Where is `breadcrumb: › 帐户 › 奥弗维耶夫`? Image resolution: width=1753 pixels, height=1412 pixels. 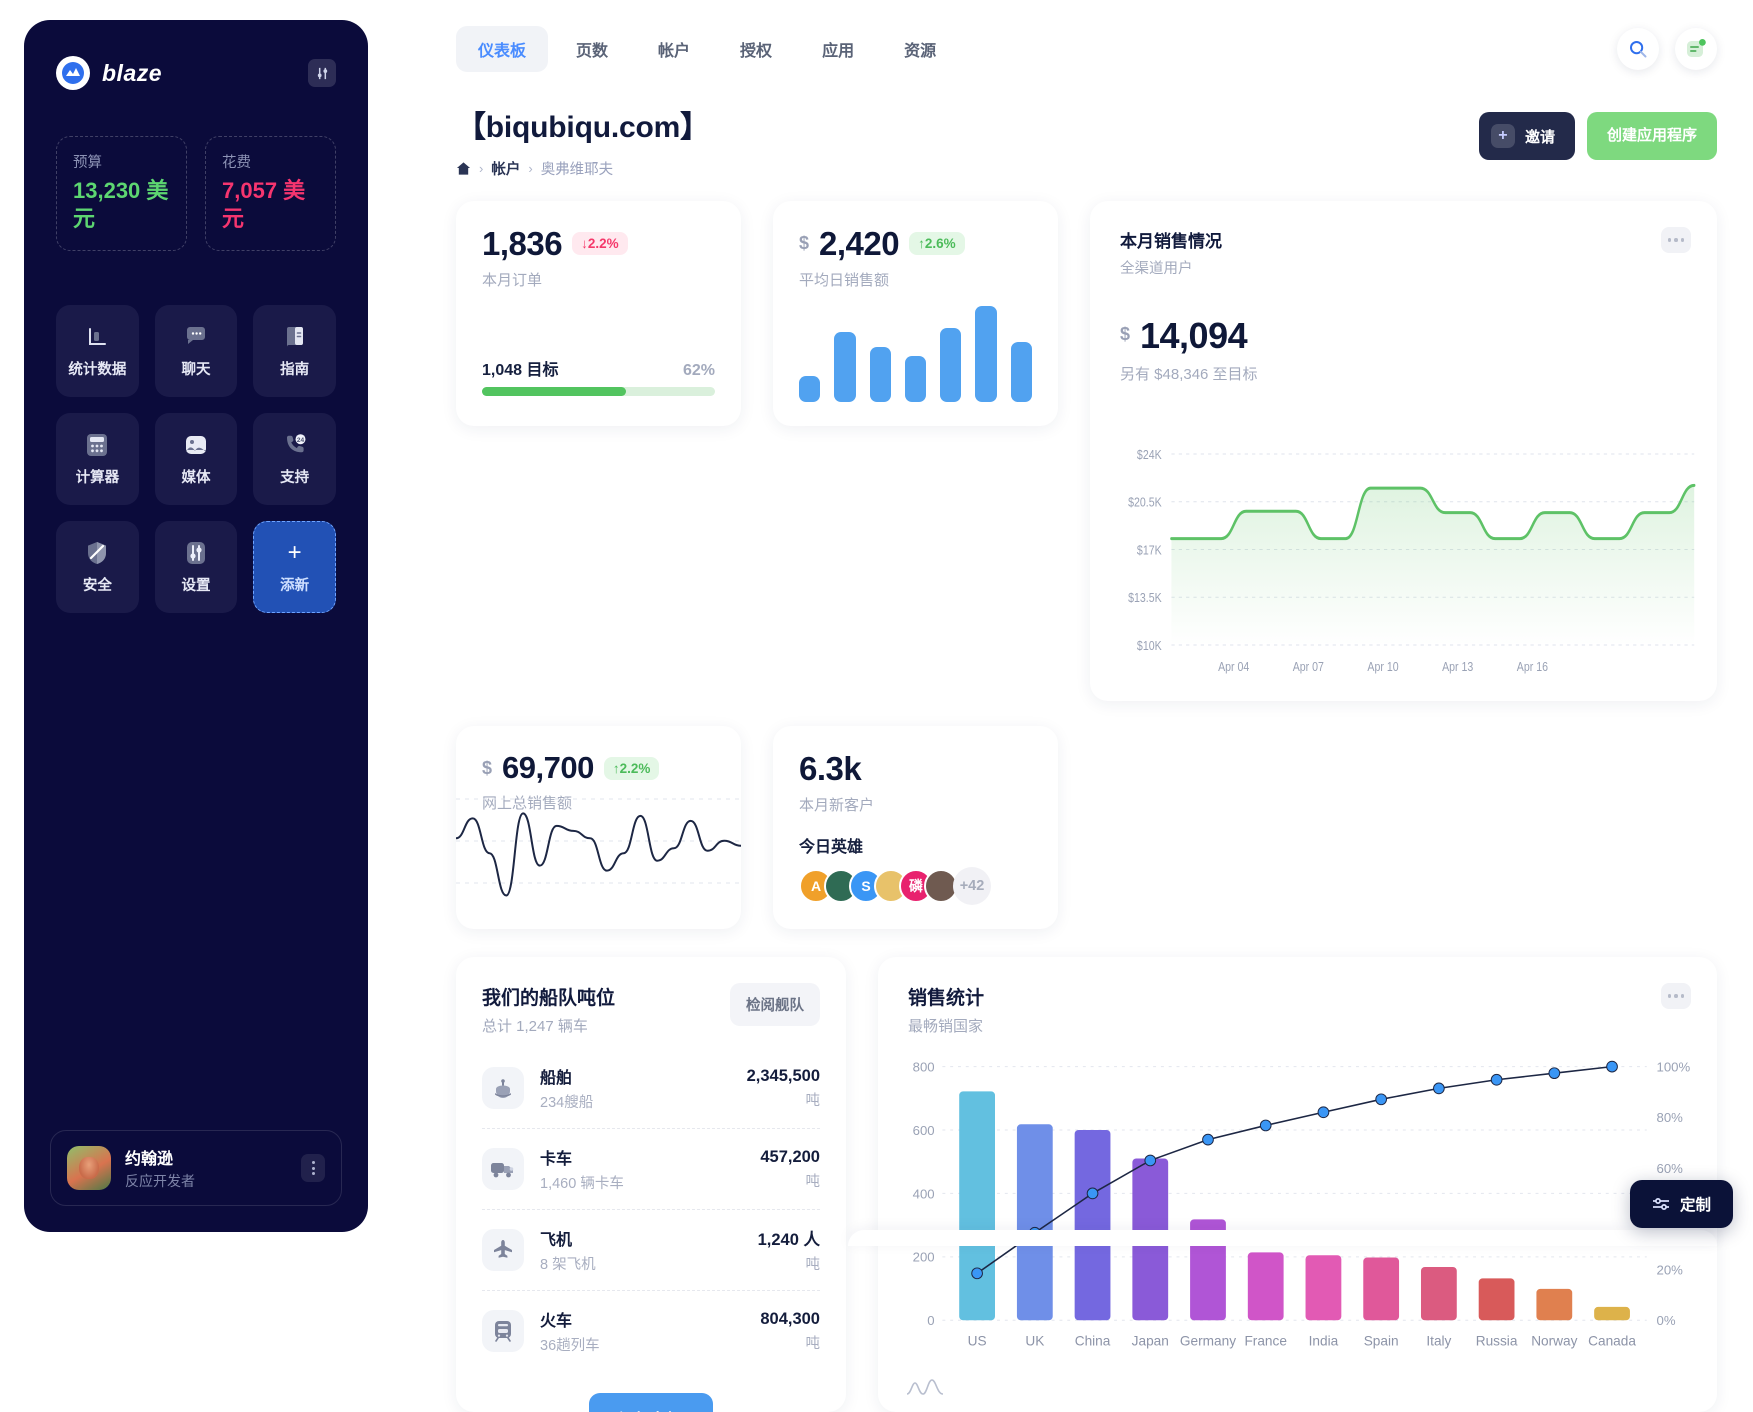 breadcrumb: › 帐户 › 奥弗维耶夫 is located at coordinates (583, 168).